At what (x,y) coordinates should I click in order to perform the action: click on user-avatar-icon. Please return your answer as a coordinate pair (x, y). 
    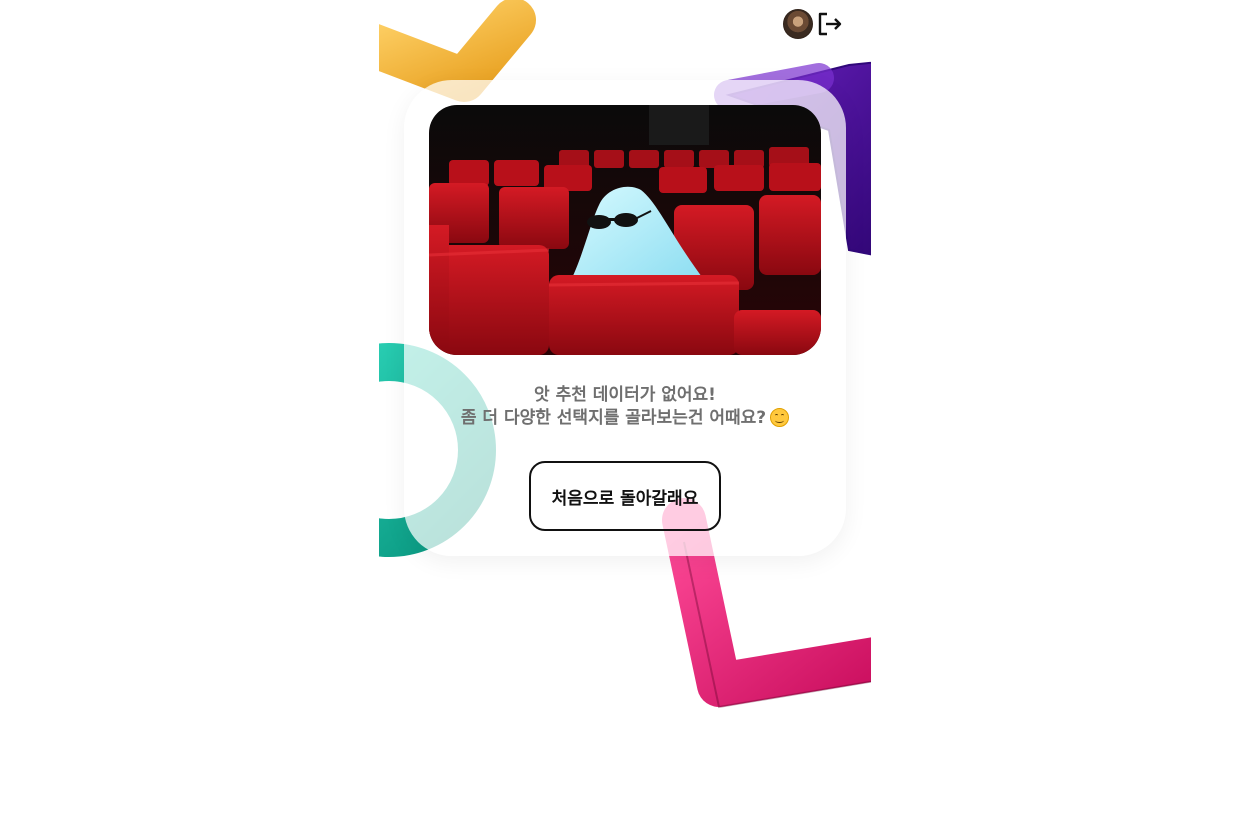
    Looking at the image, I should click on (798, 24).